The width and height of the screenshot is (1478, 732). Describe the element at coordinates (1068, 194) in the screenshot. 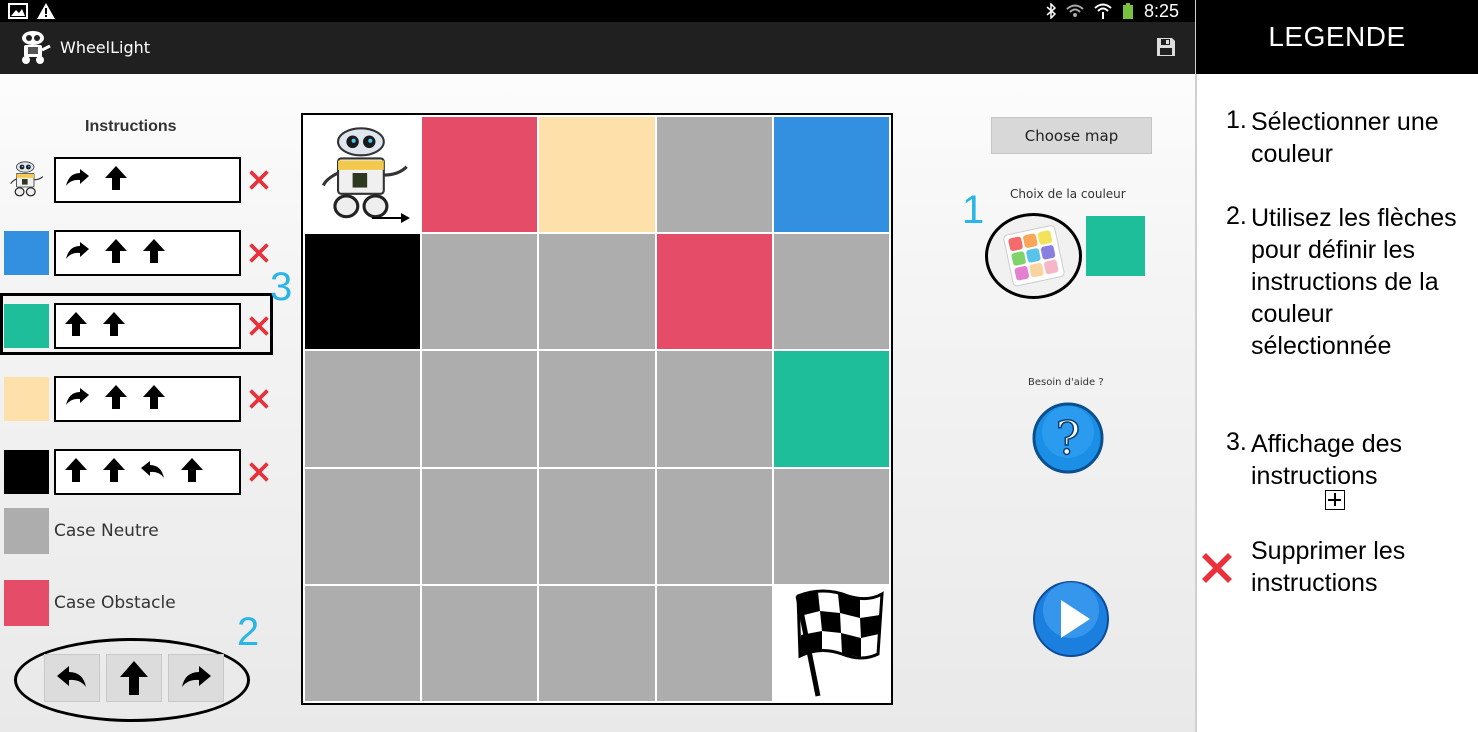

I see `color-choice-label: Choix de la couleur` at that location.